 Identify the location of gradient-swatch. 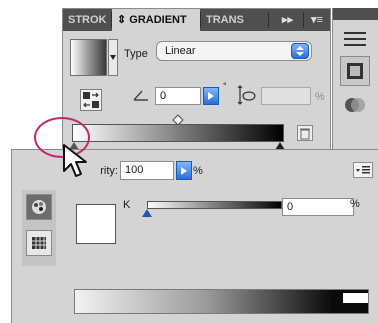
(88, 57).